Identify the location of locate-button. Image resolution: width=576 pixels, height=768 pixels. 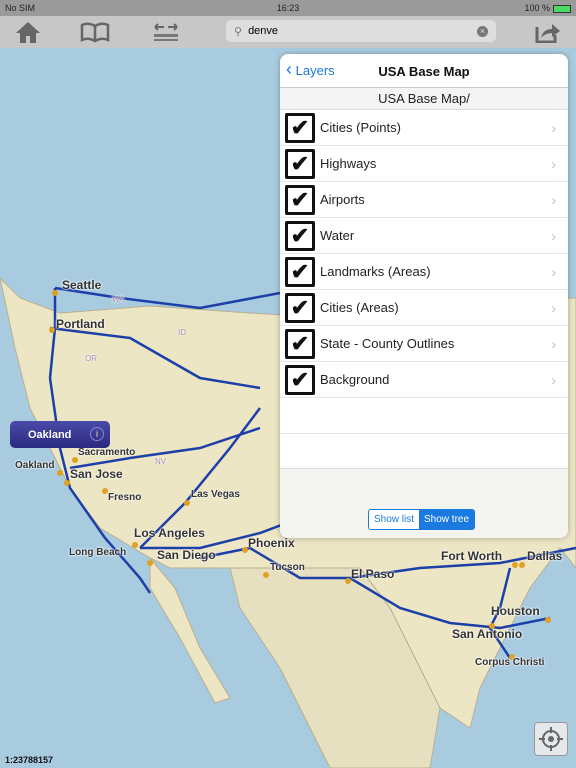
(551, 739).